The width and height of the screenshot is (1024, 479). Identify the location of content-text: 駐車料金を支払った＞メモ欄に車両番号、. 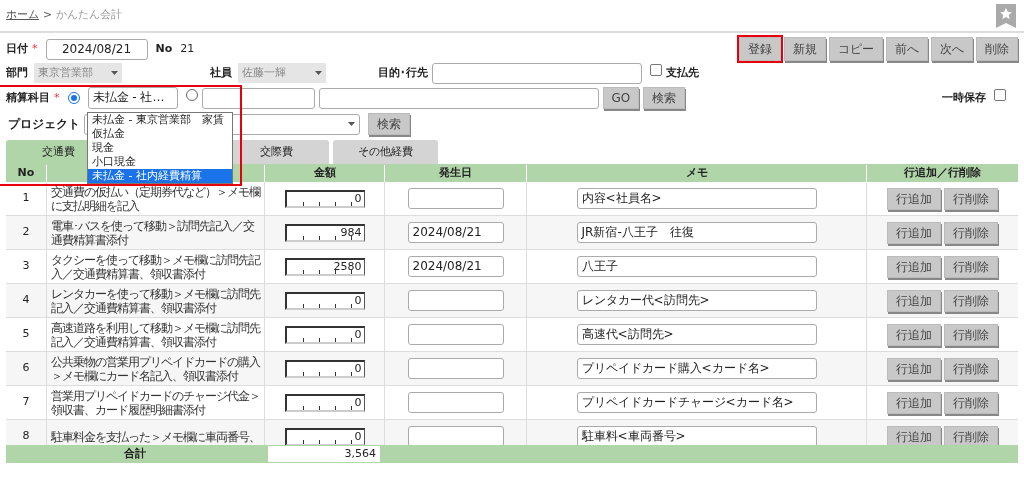
(155, 436).